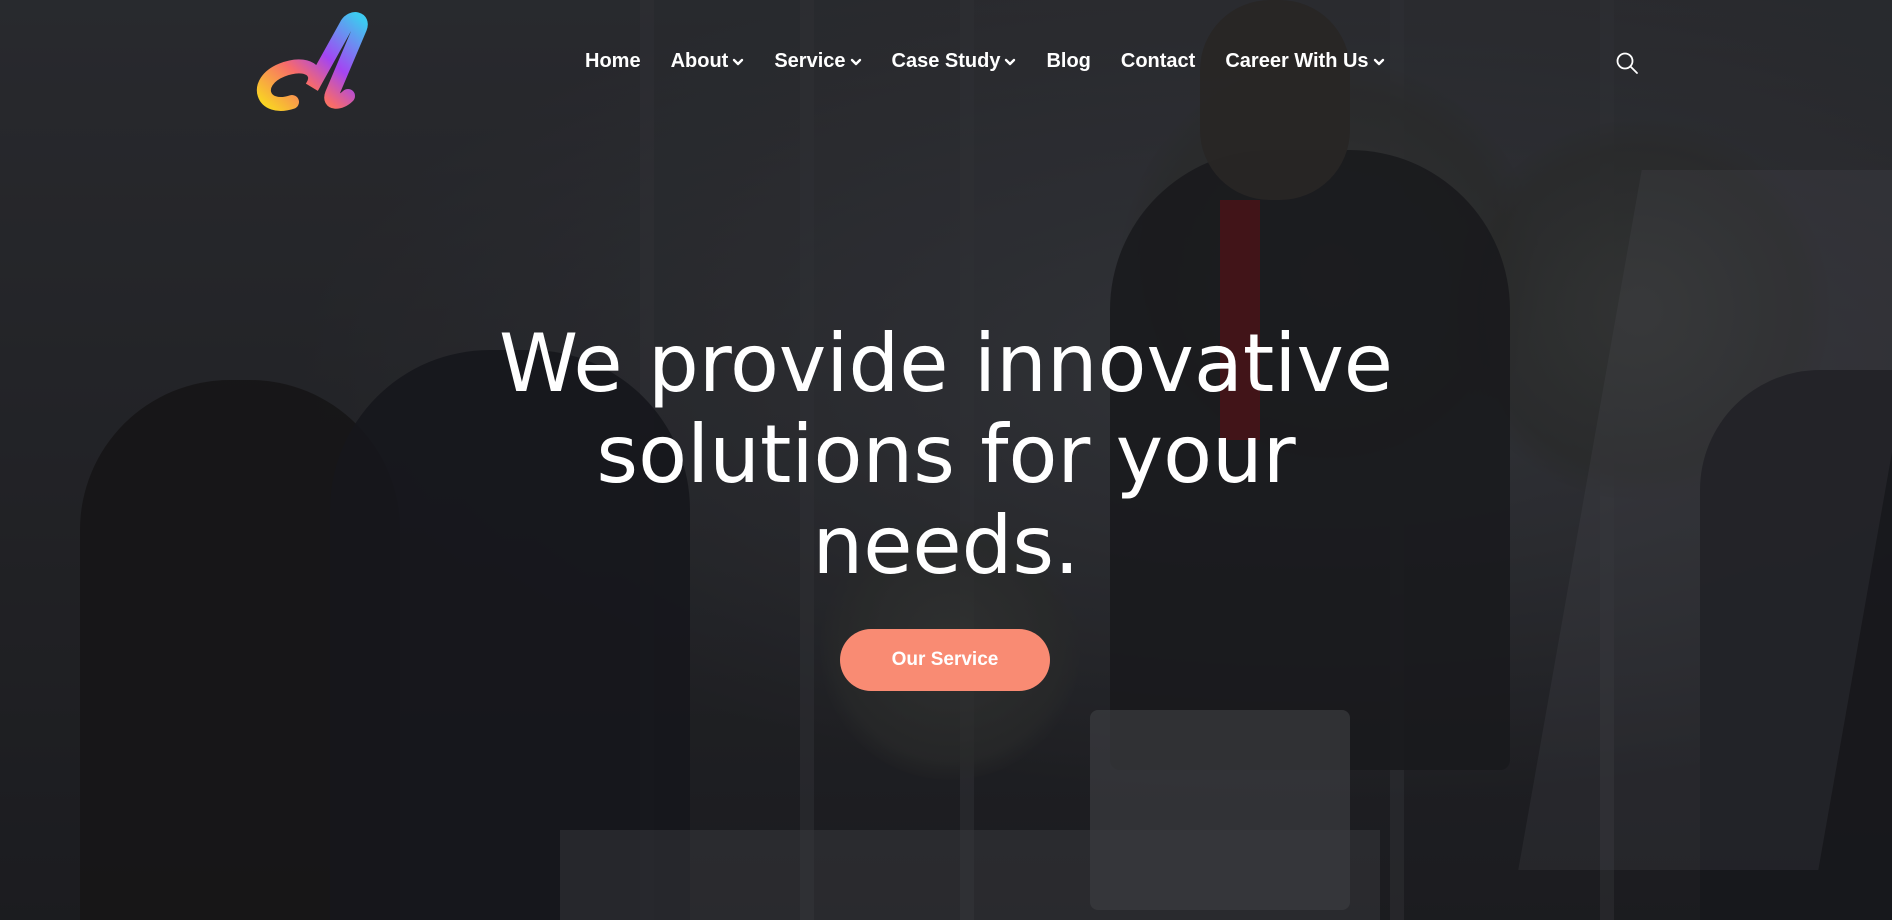  What do you see at coordinates (810, 61) in the screenshot?
I see `nav-item-label: Service` at bounding box center [810, 61].